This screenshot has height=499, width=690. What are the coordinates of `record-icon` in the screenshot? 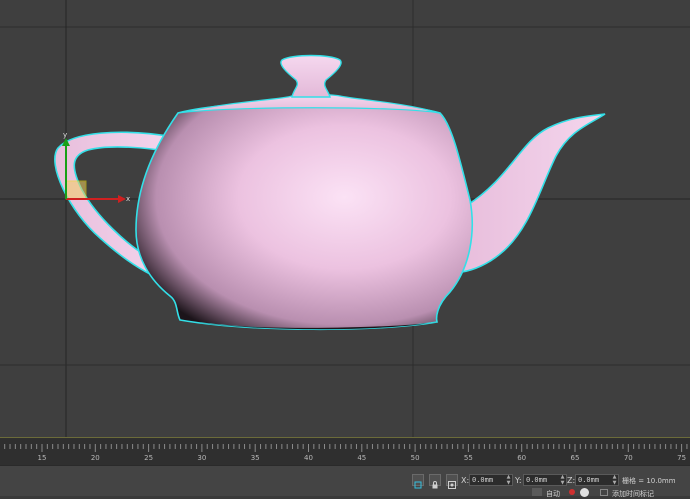 It's located at (572, 492).